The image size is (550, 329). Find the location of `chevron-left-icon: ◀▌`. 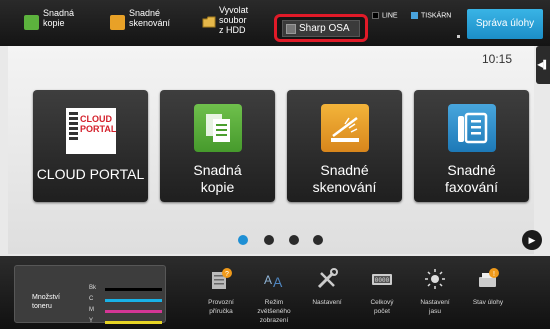

chevron-left-icon: ◀▌ is located at coordinates (543, 64).